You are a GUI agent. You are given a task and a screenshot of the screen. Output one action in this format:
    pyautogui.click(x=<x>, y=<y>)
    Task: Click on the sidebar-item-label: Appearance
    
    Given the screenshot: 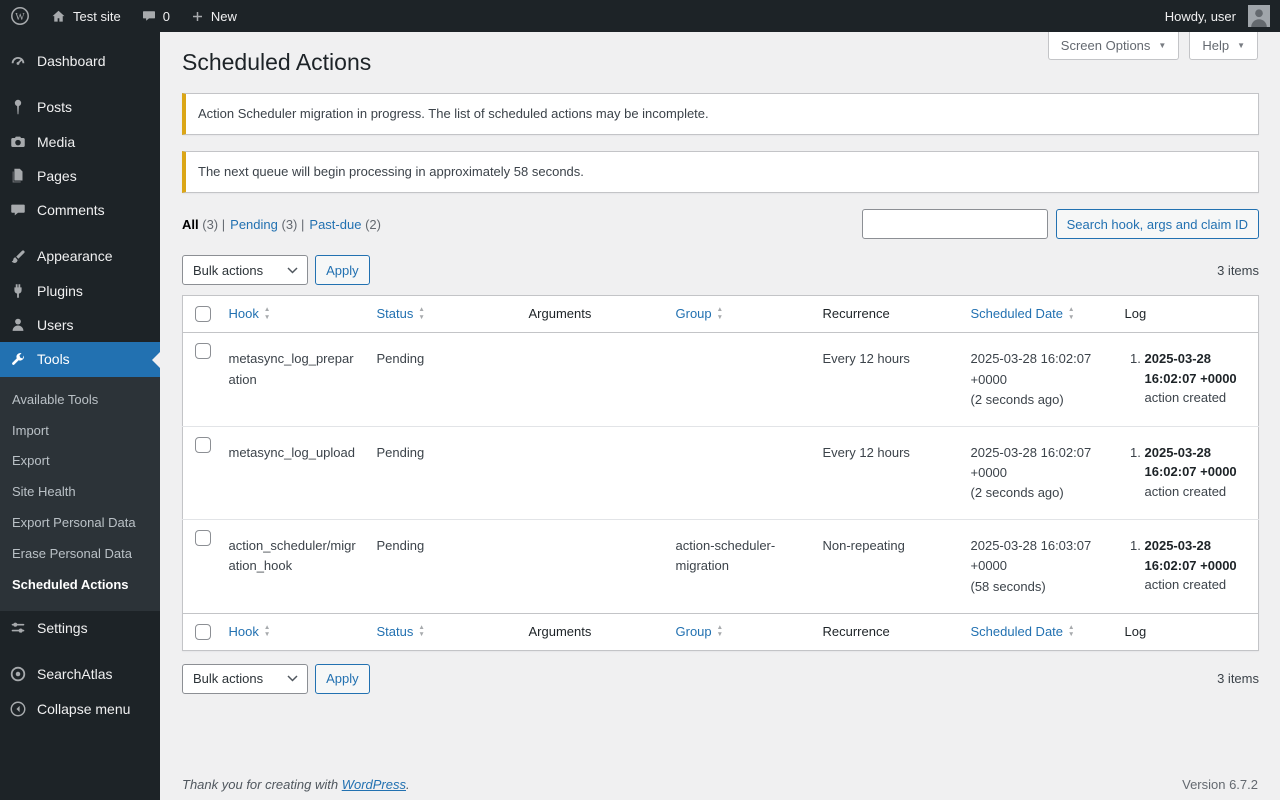 What is the action you would take?
    pyautogui.click(x=75, y=256)
    